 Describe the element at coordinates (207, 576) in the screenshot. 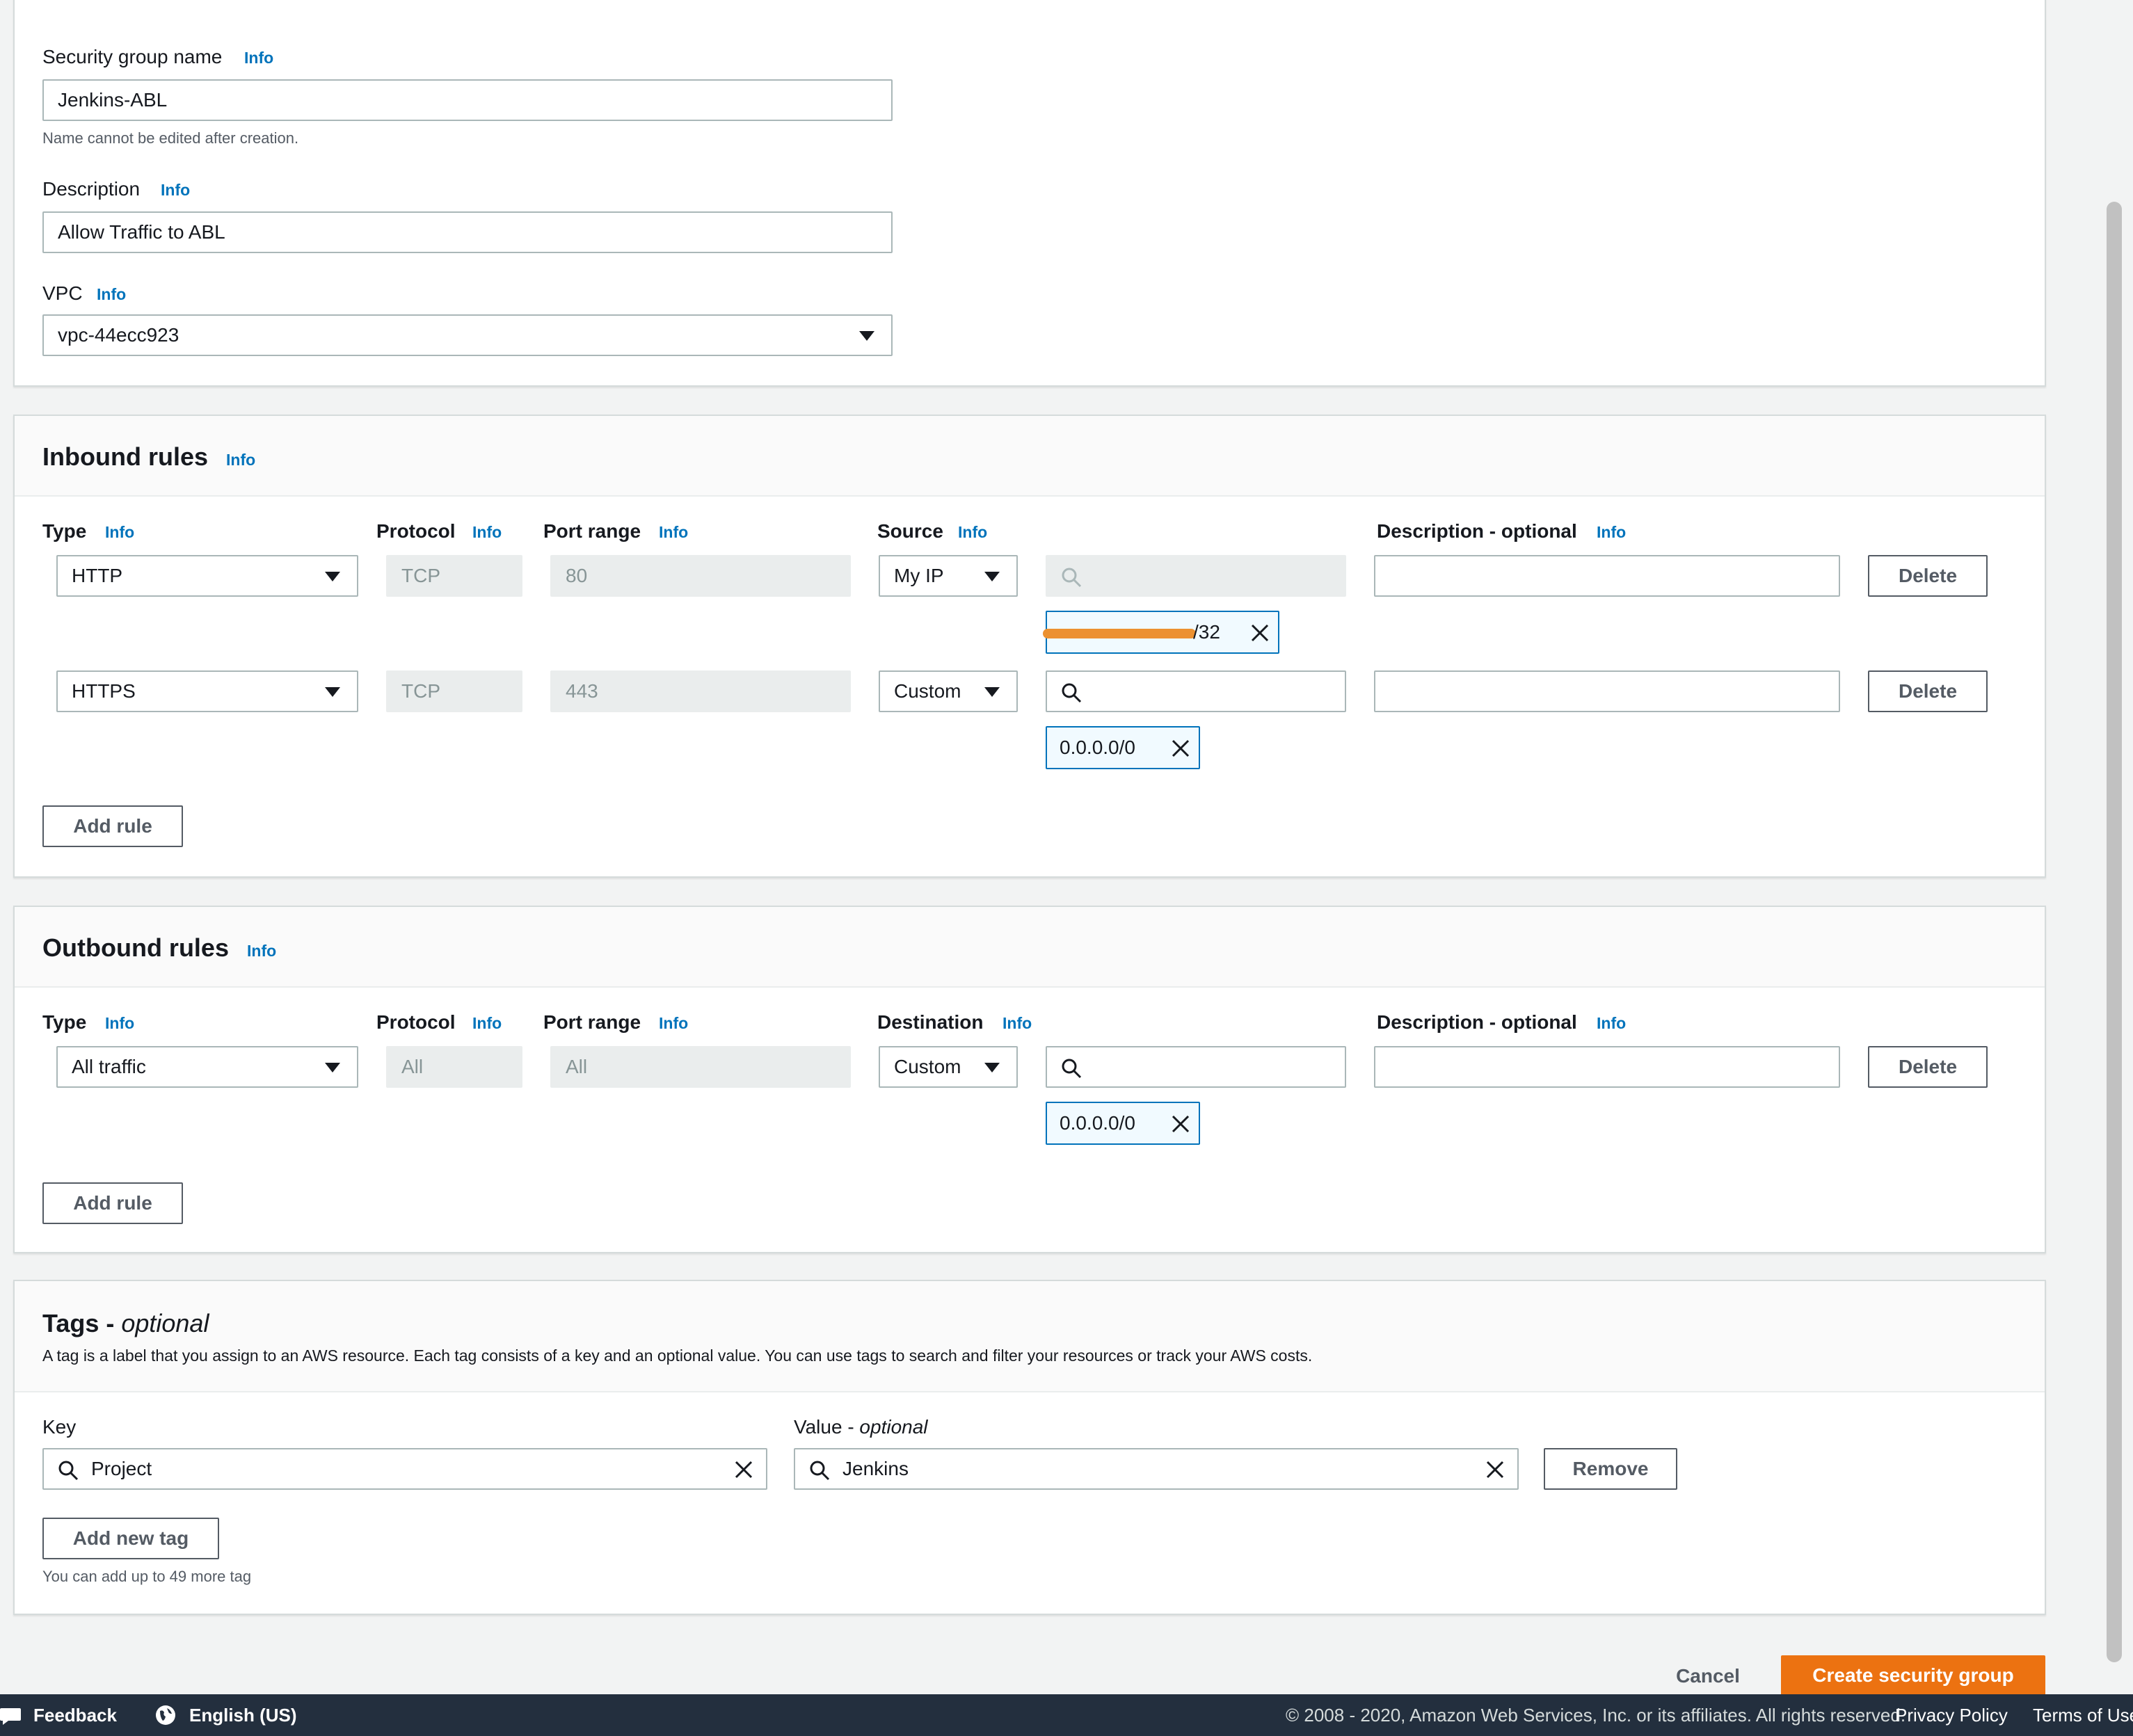

I see `inbound-rule-1-type-select: HTTP` at that location.